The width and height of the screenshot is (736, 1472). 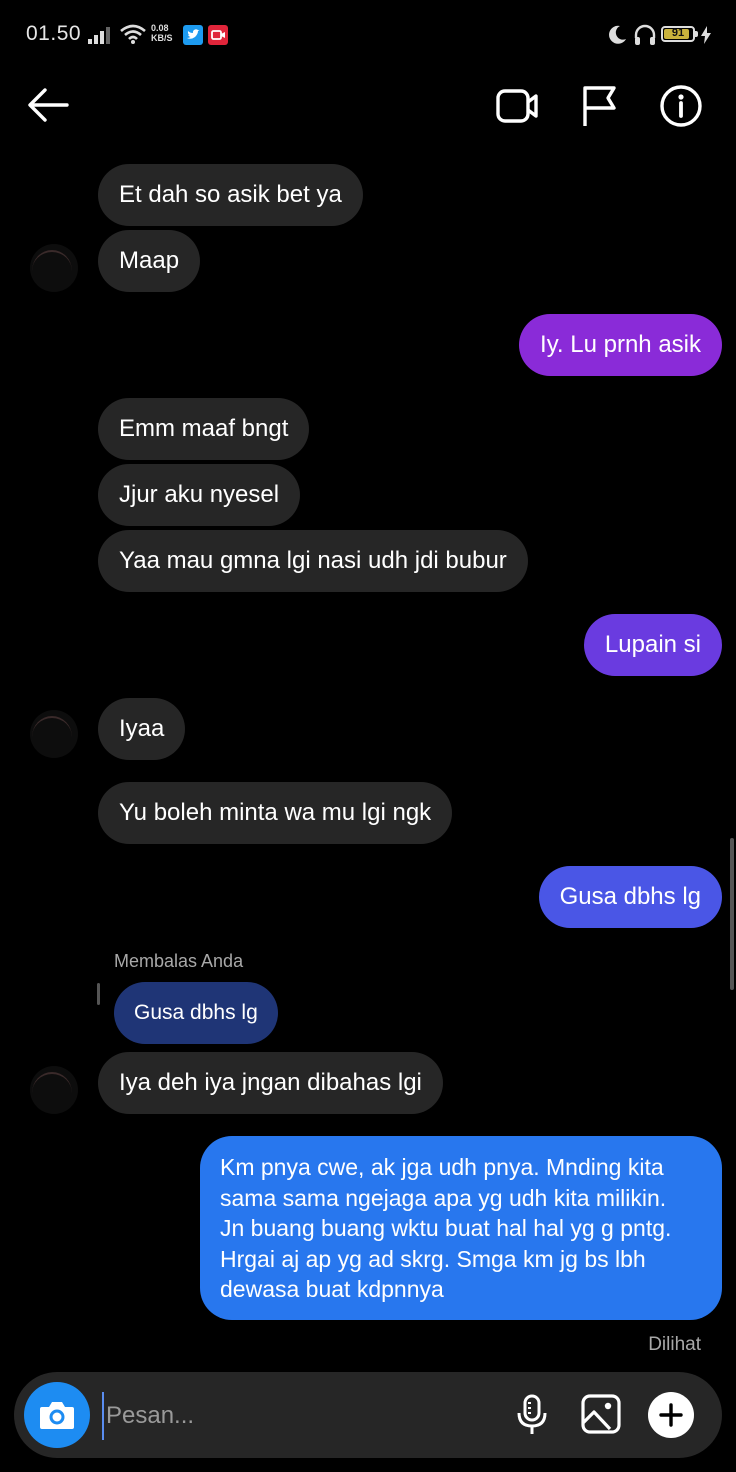 I want to click on more-actions-button, so click(x=671, y=1415).